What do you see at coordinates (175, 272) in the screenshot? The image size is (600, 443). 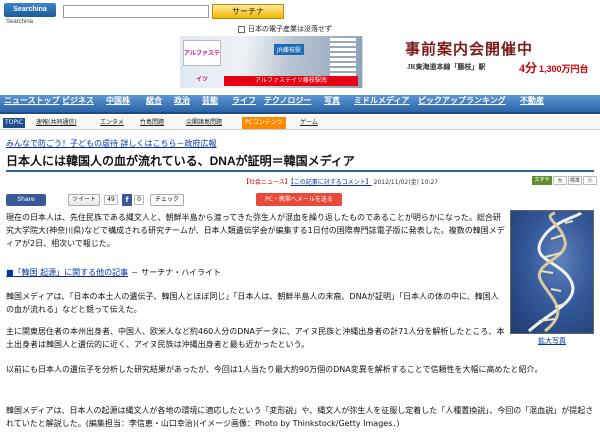 I see `related-suffix: － サーチナ・ハイライト` at bounding box center [175, 272].